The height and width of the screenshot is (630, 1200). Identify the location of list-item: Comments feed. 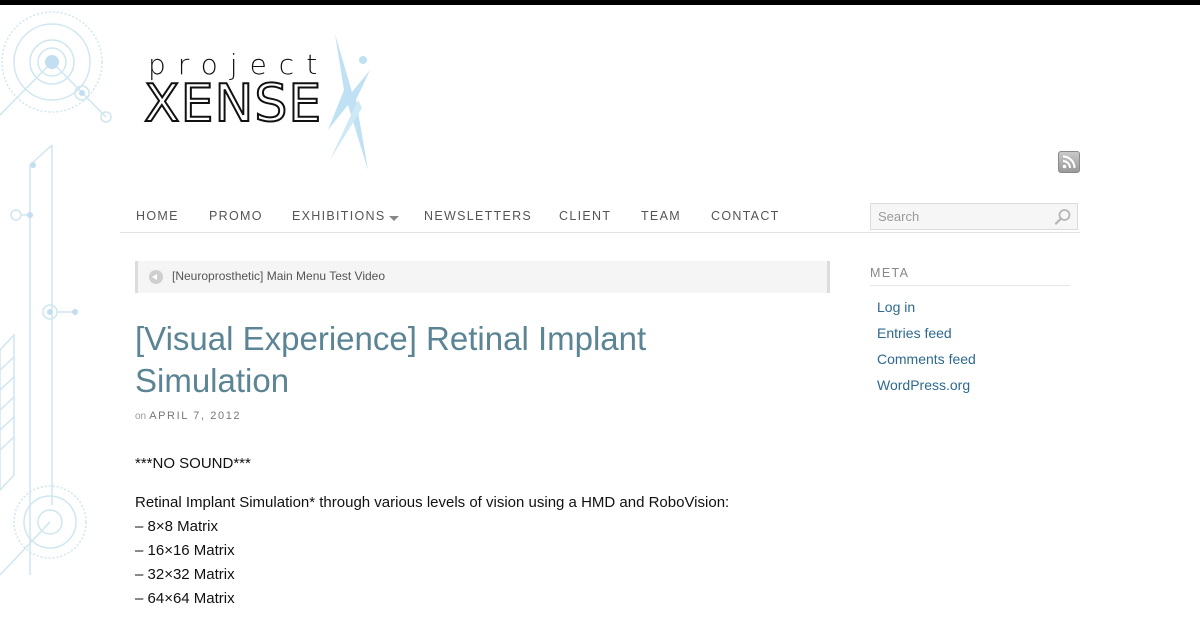
(926, 362).